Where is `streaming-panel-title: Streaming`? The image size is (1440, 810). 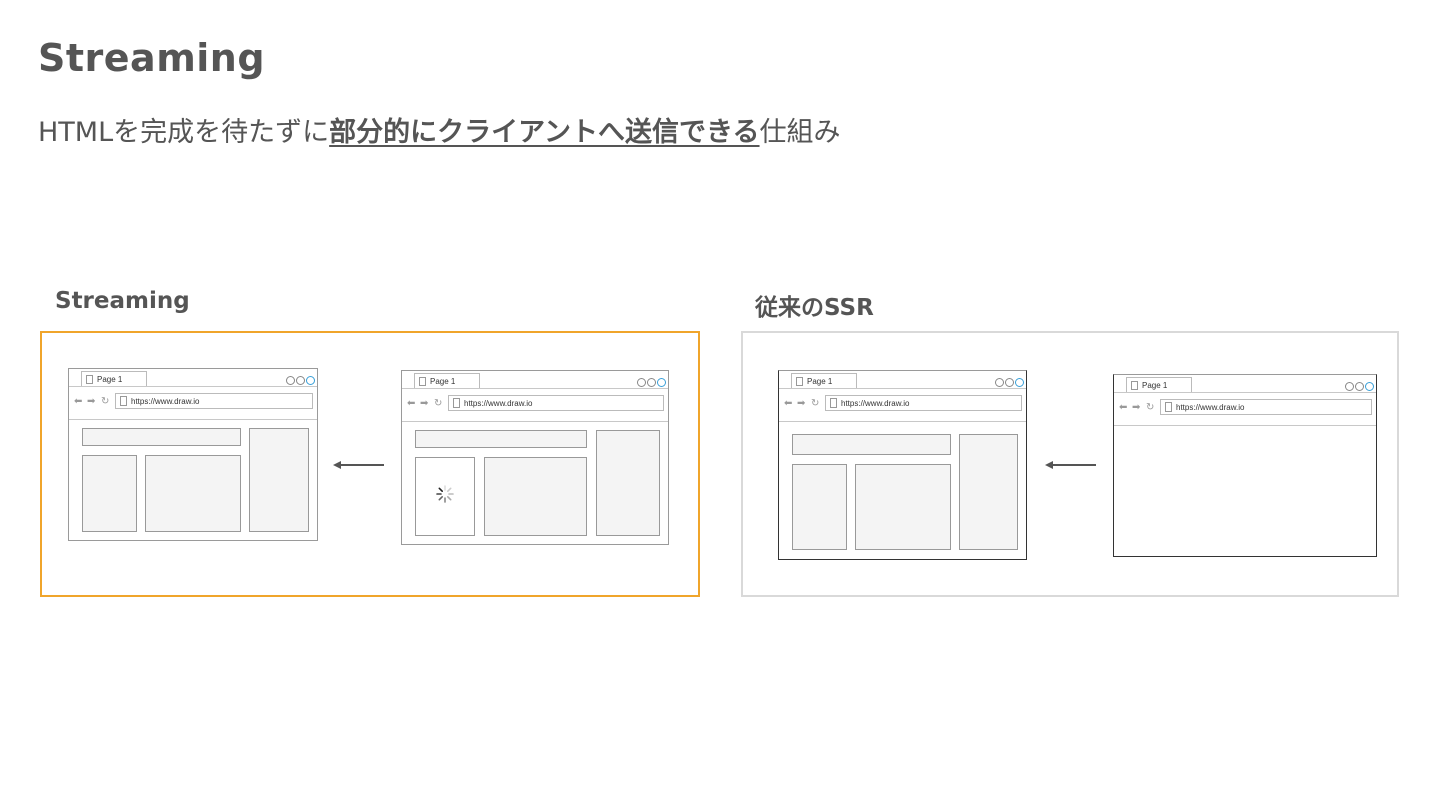
streaming-panel-title: Streaming is located at coordinates (122, 301).